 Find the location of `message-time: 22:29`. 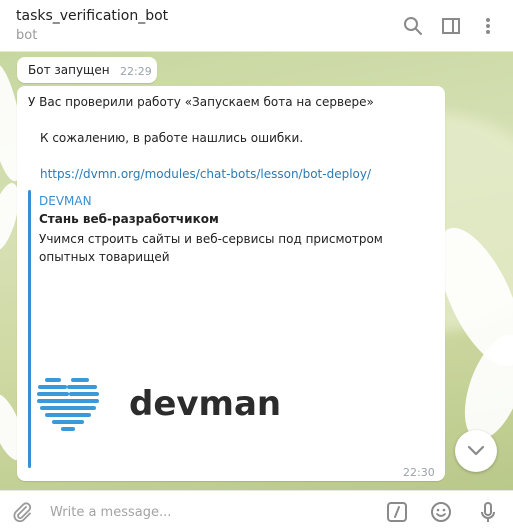

message-time: 22:29 is located at coordinates (136, 71).